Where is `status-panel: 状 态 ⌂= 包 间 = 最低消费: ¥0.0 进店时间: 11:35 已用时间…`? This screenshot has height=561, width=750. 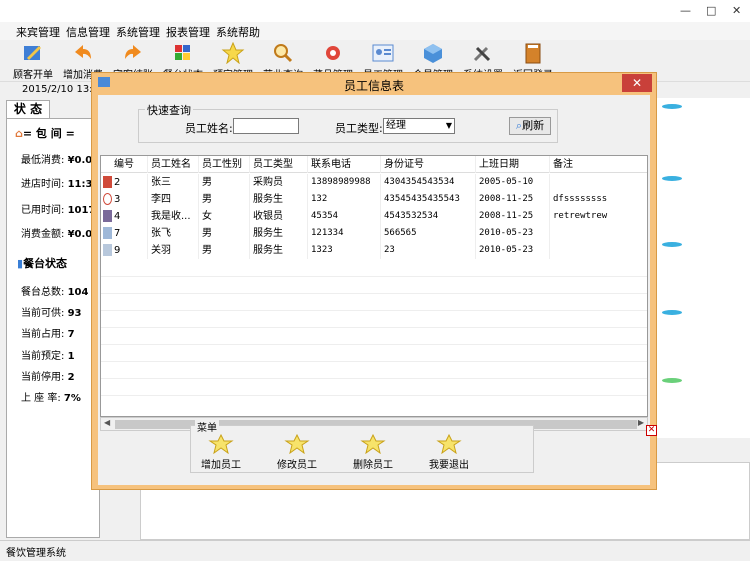
status-panel: 状 态 ⌂= 包 间 = 最低消费: ¥0.0 进店时间: 11:35 已用时间… is located at coordinates (50, 318).